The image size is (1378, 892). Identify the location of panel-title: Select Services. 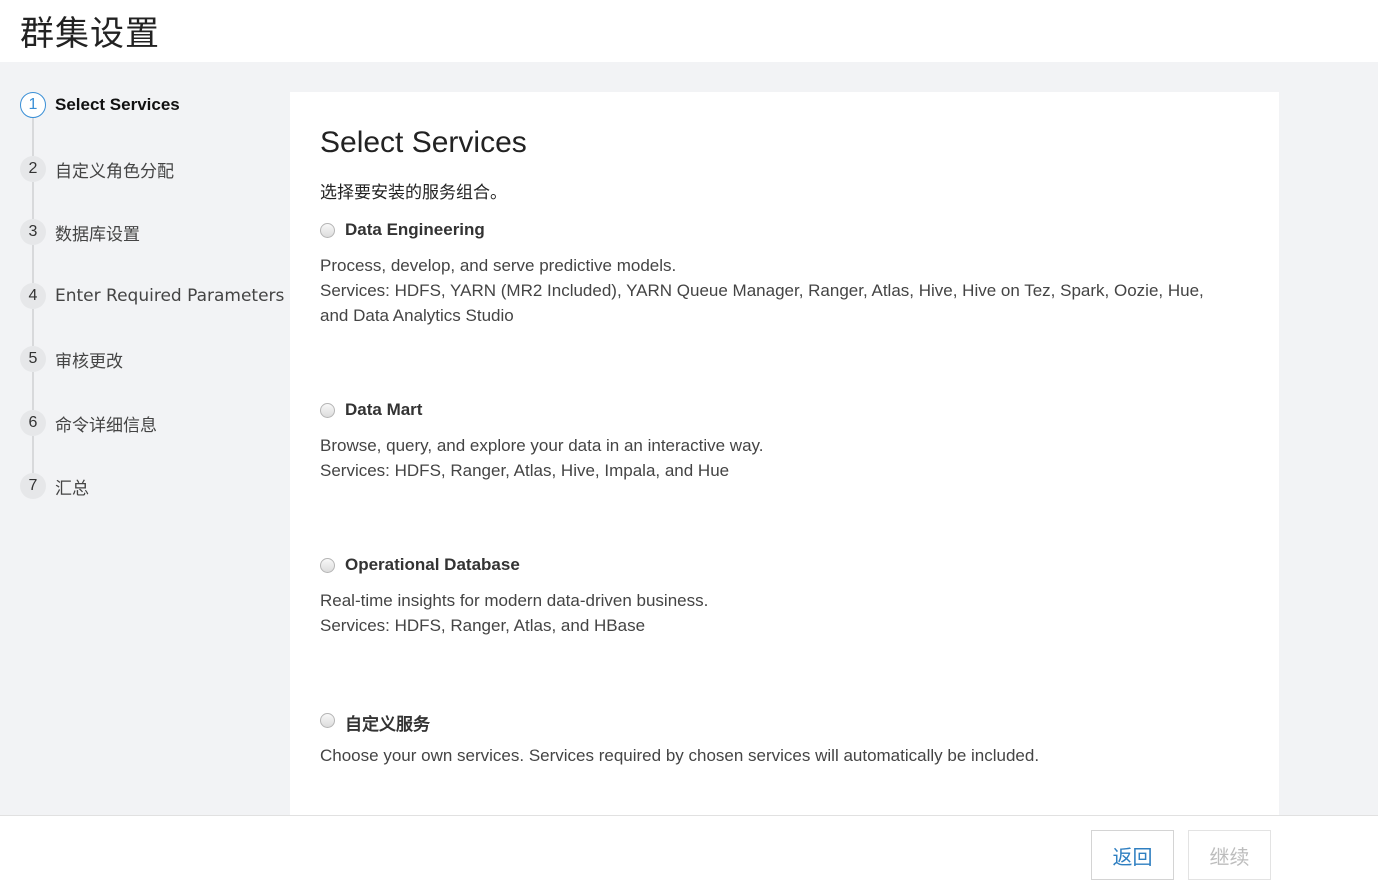
(423, 142).